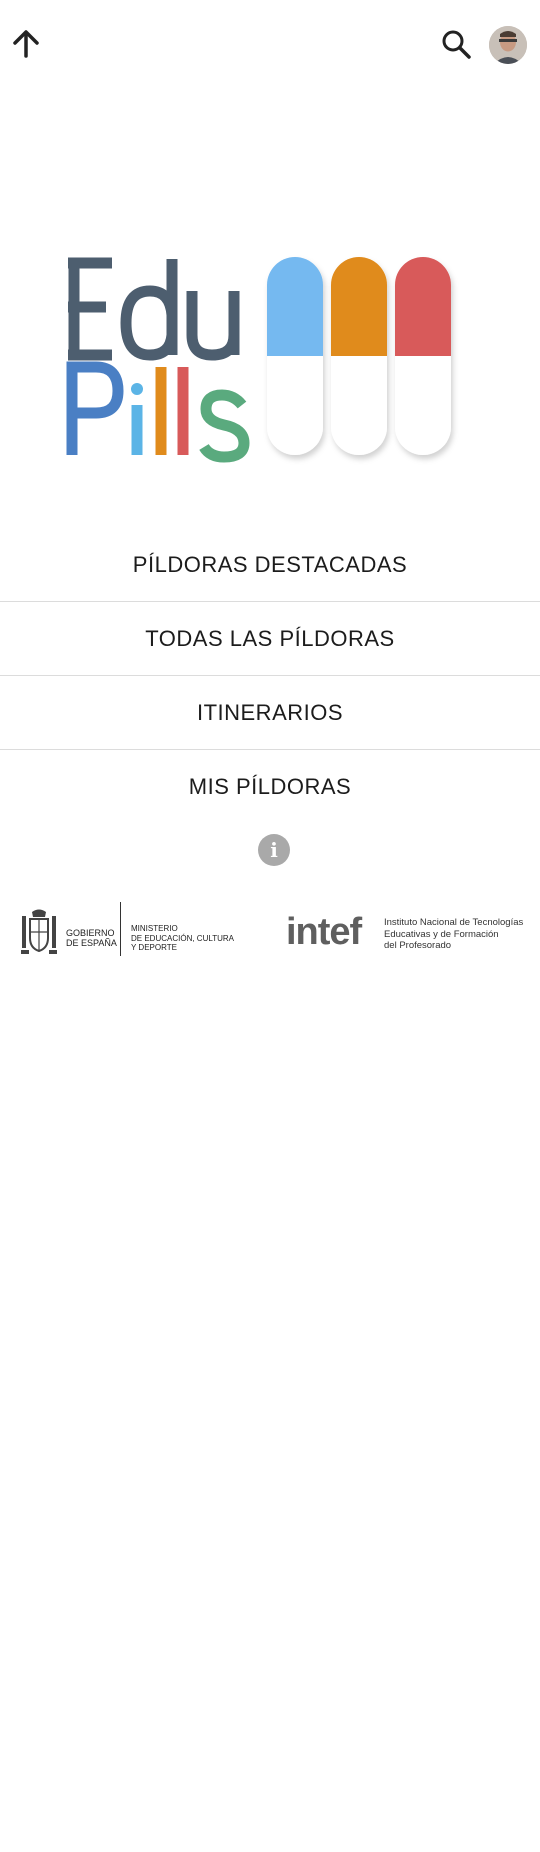  Describe the element at coordinates (158, 412) in the screenshot. I see `logo-pills-text` at that location.